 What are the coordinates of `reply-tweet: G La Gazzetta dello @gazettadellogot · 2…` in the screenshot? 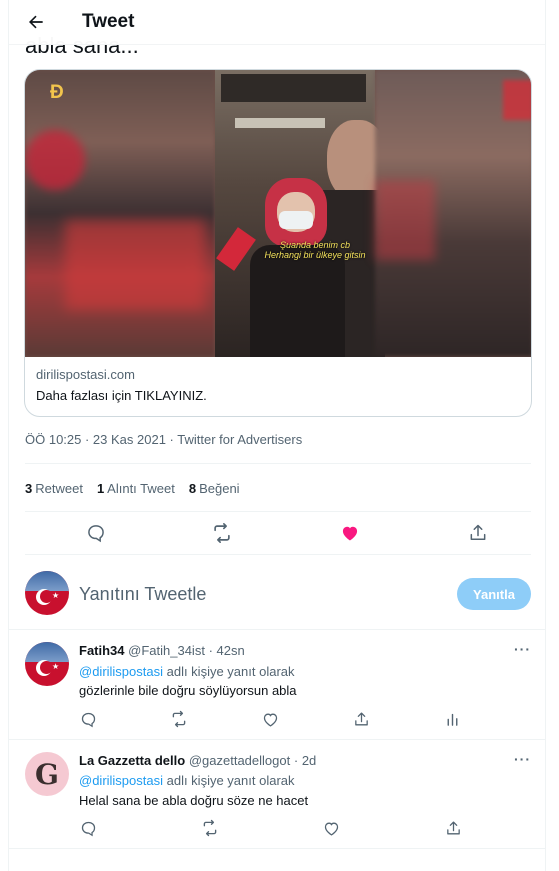 It's located at (277, 794).